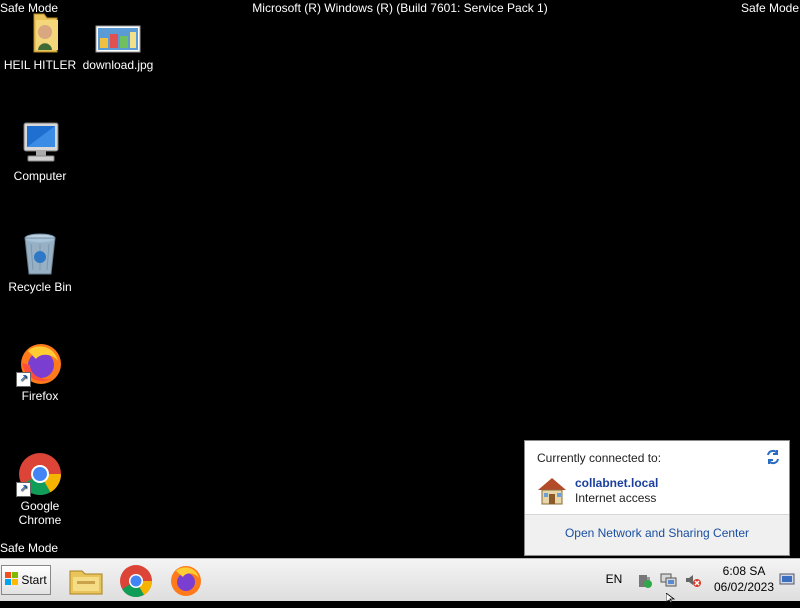 This screenshot has width=800, height=608. Describe the element at coordinates (12, 580) in the screenshot. I see `windows-logo-icon` at that location.